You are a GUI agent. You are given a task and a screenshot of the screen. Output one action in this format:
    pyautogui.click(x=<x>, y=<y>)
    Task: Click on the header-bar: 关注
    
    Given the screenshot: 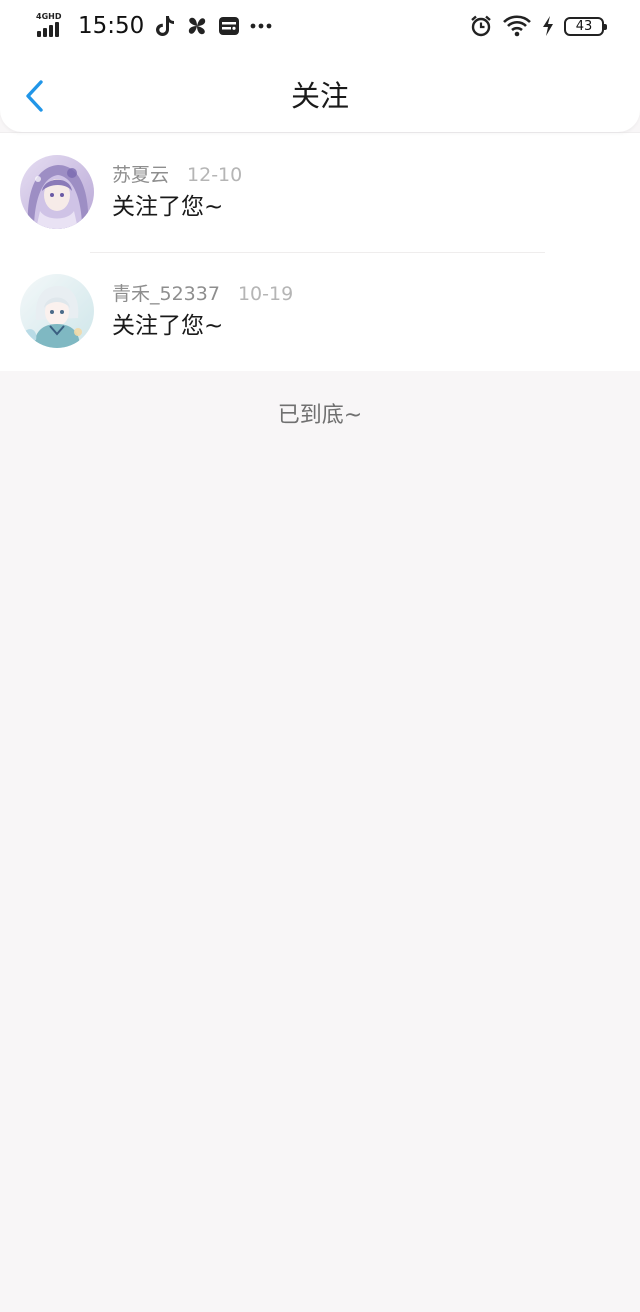 What is the action you would take?
    pyautogui.click(x=320, y=92)
    